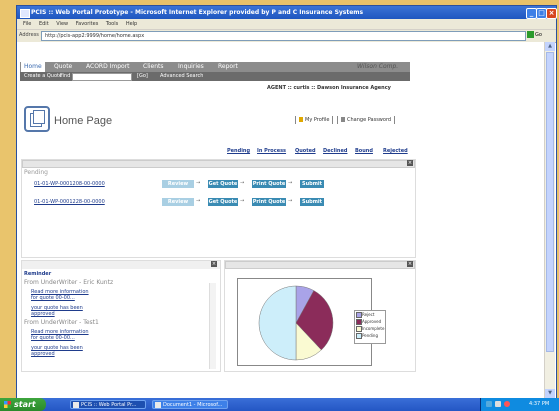 The height and width of the screenshot is (411, 559). What do you see at coordinates (228, 67) in the screenshot?
I see `nav-report: Report` at bounding box center [228, 67].